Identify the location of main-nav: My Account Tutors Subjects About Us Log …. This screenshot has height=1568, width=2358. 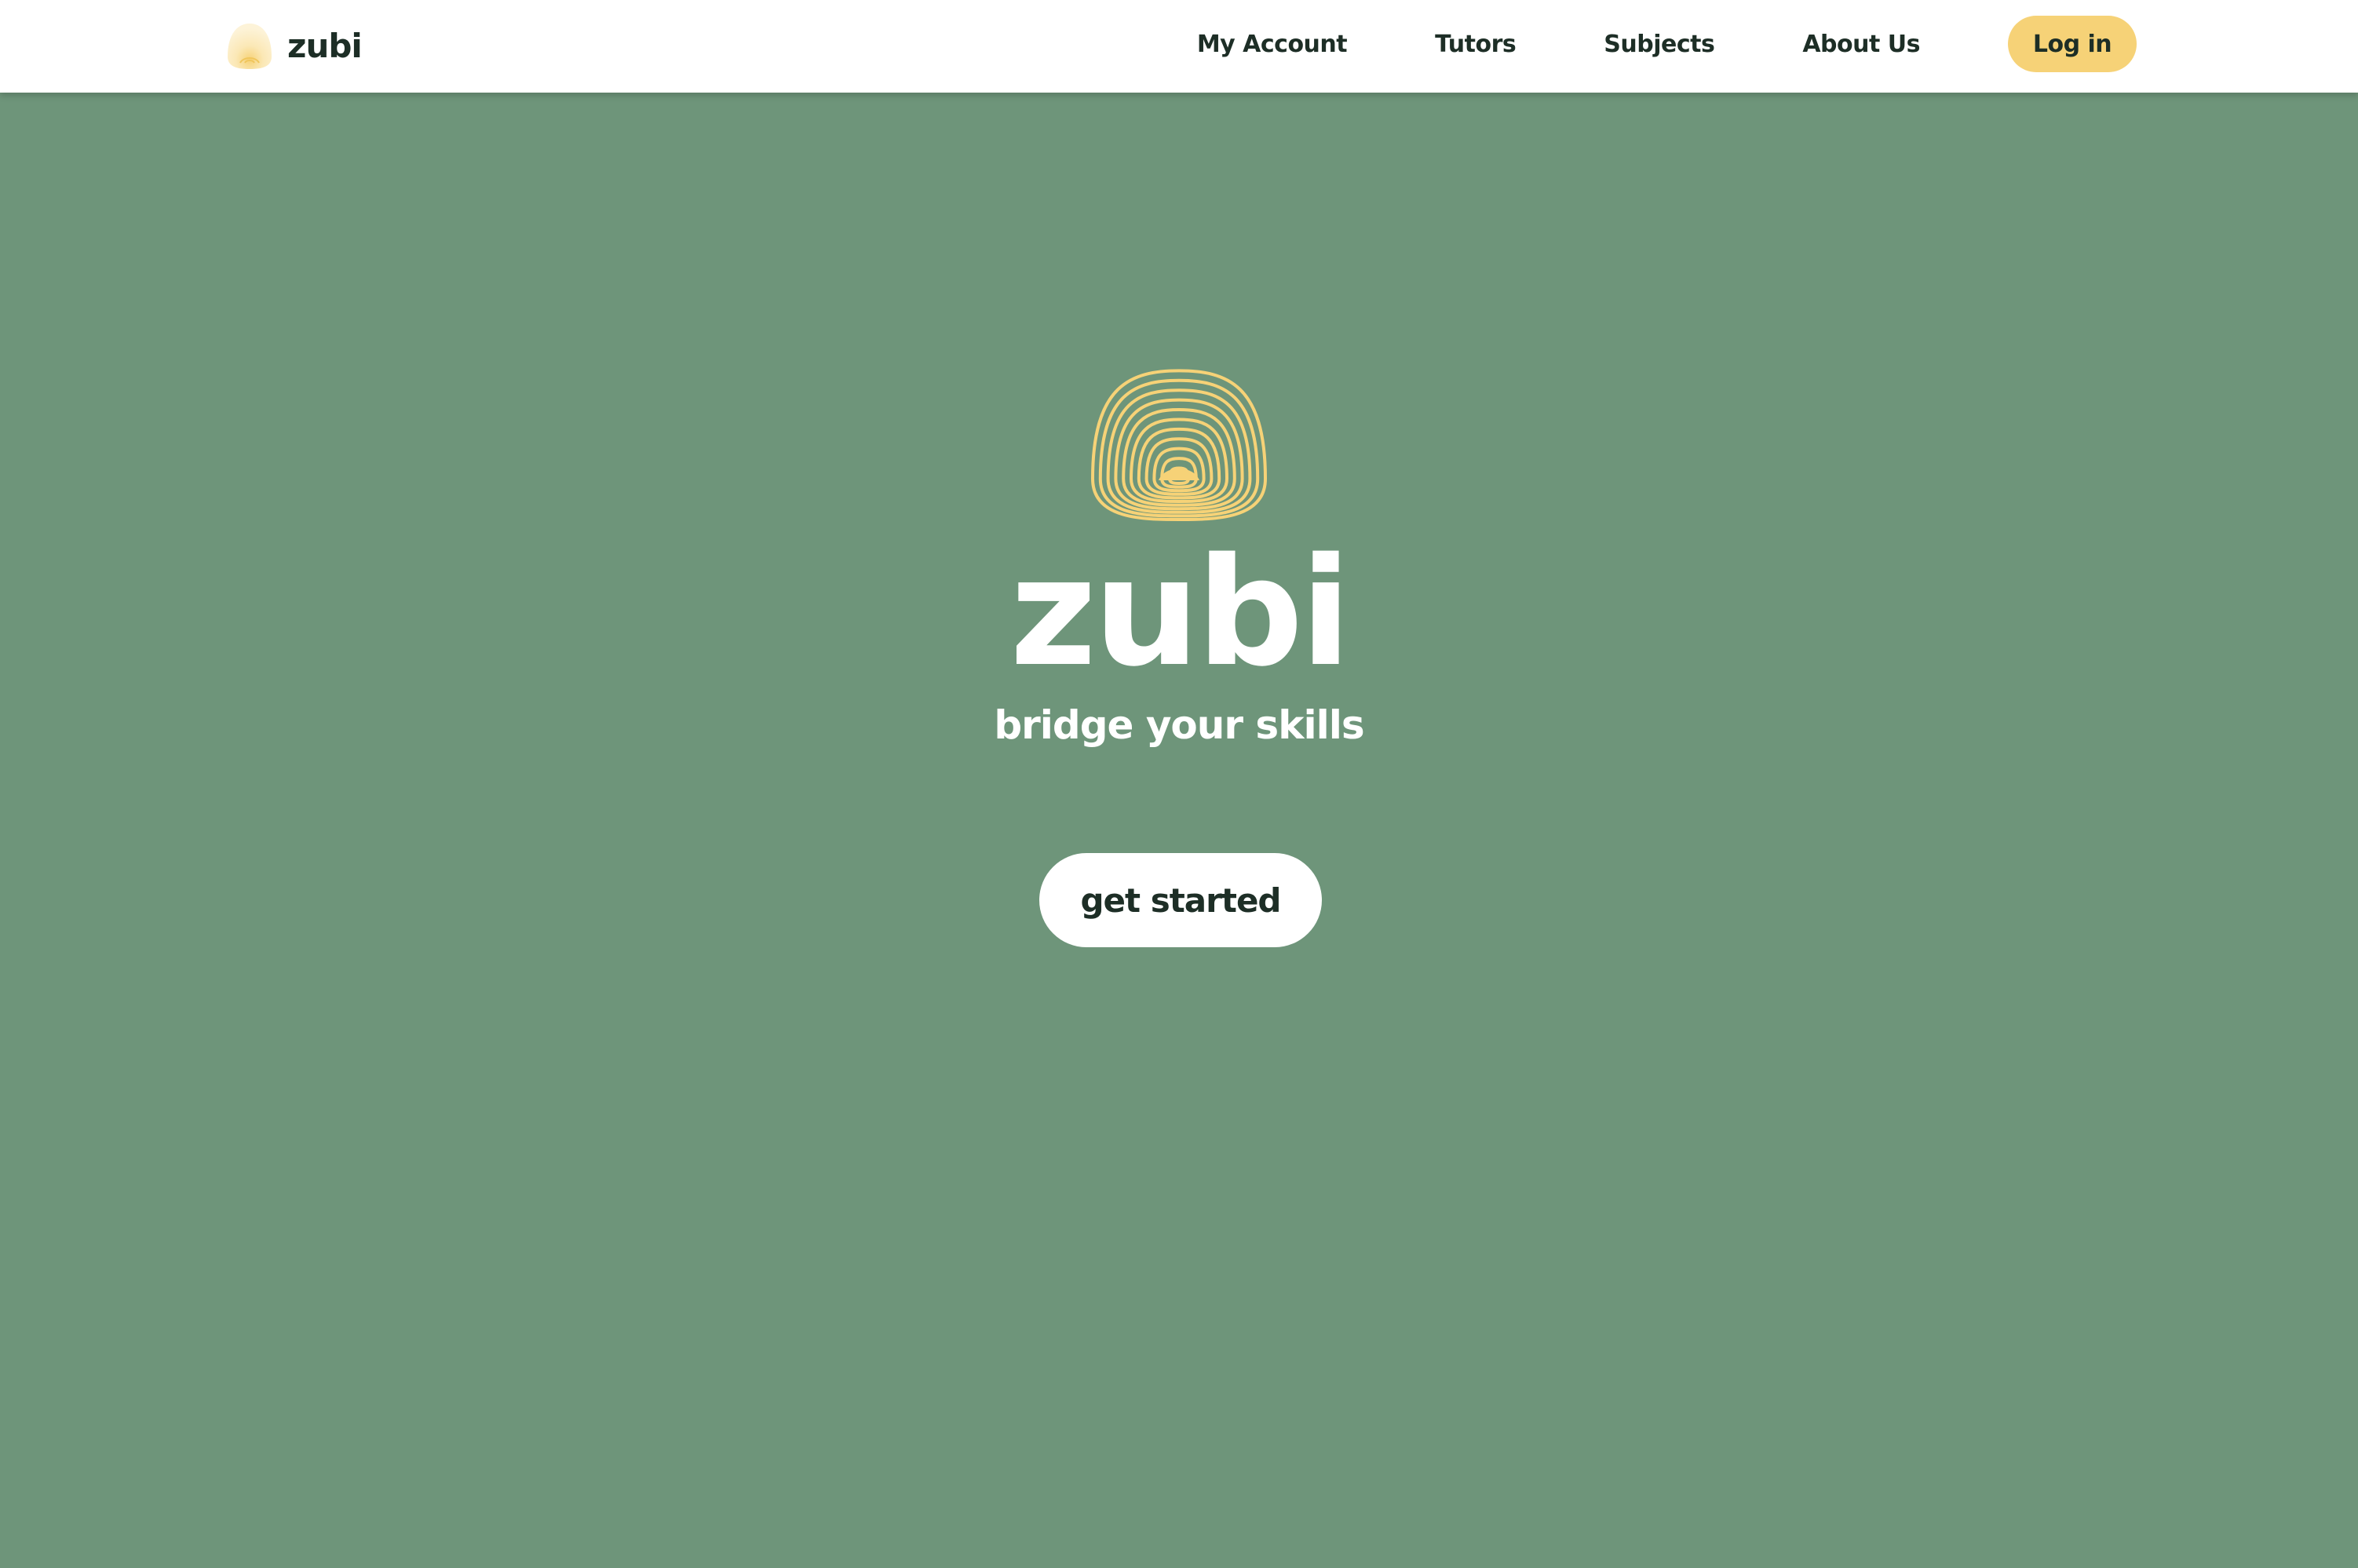
(1667, 44).